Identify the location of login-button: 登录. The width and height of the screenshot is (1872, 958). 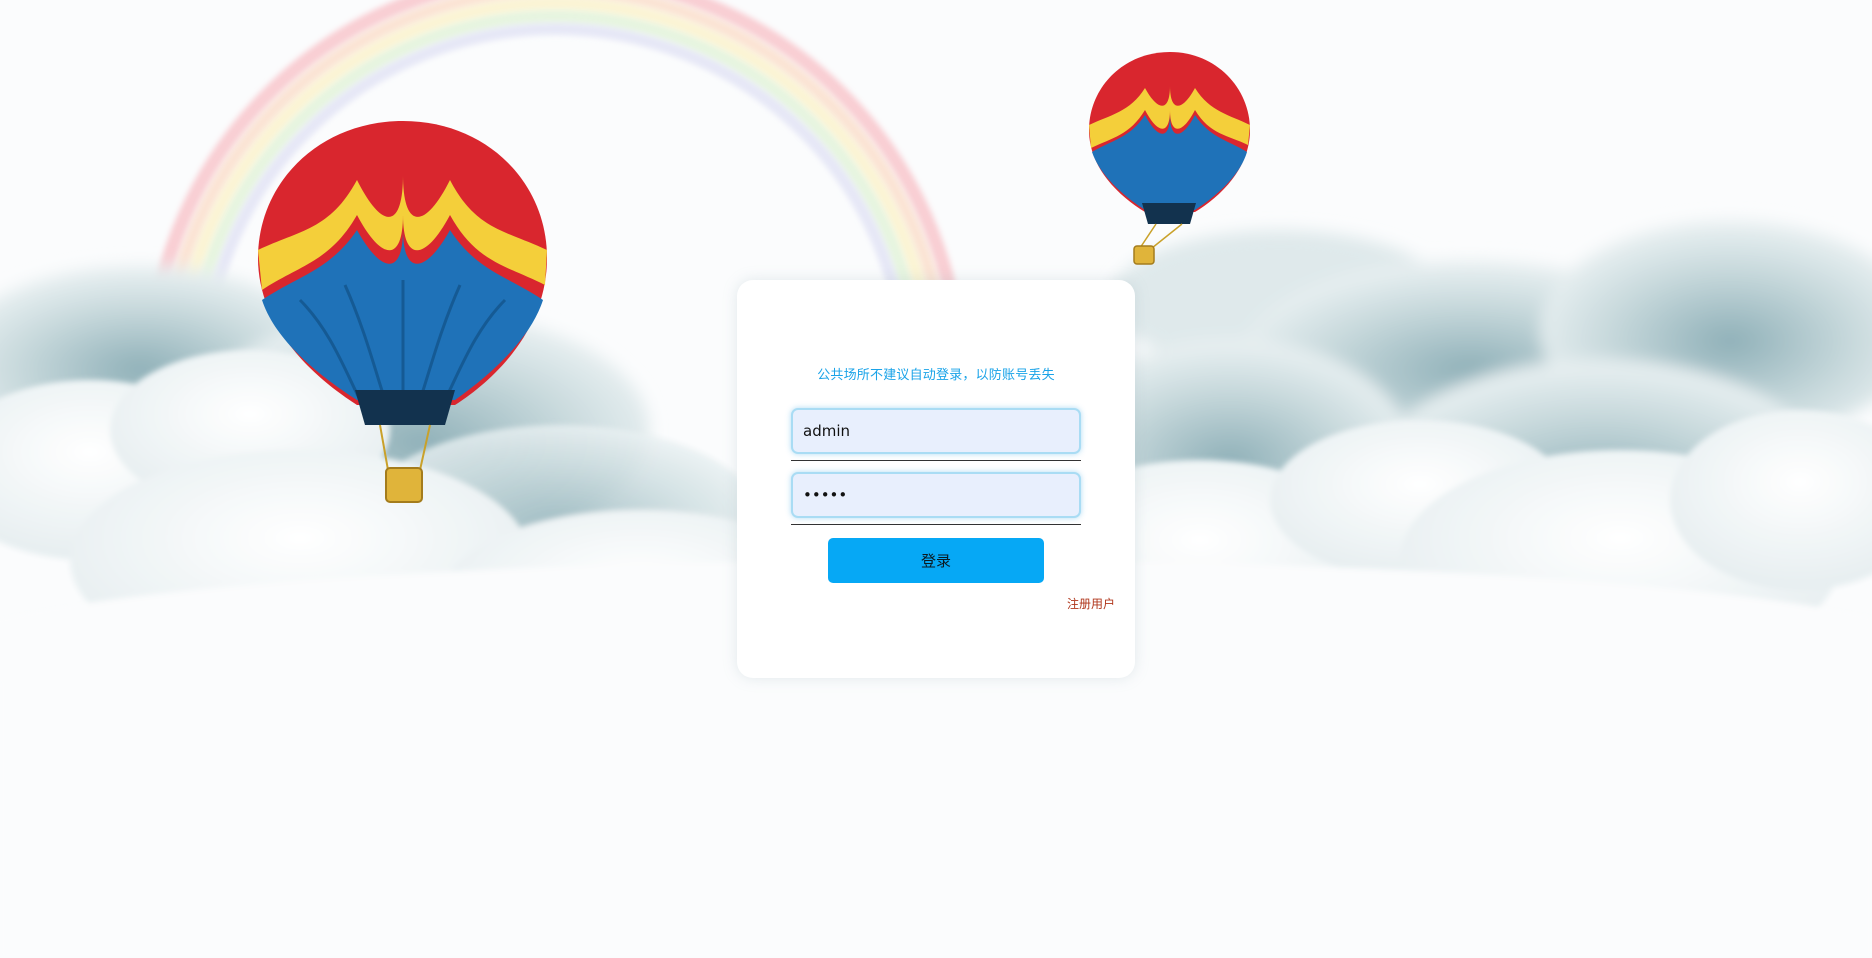
(936, 560).